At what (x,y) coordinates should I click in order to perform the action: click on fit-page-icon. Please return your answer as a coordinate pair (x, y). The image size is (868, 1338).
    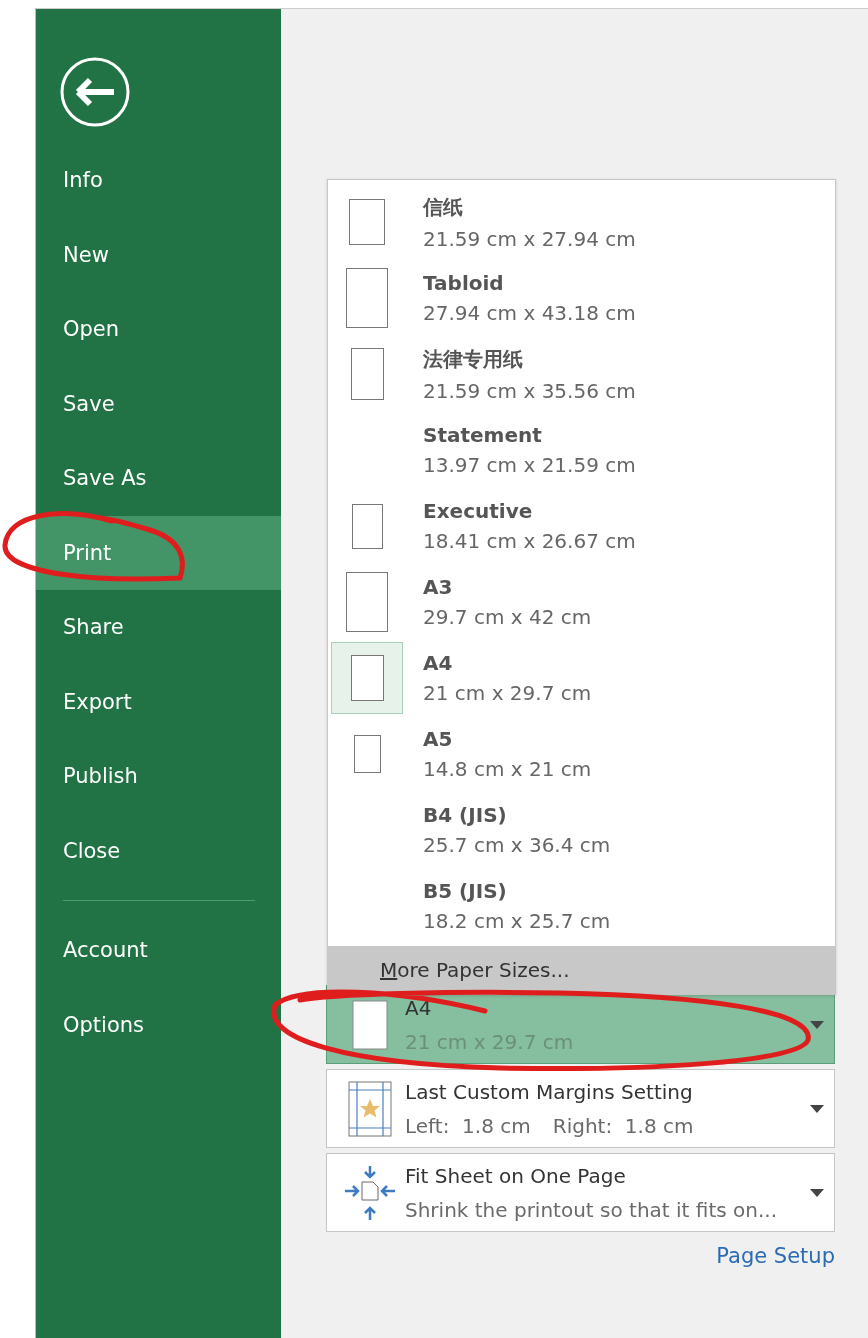
    Looking at the image, I should click on (370, 1192).